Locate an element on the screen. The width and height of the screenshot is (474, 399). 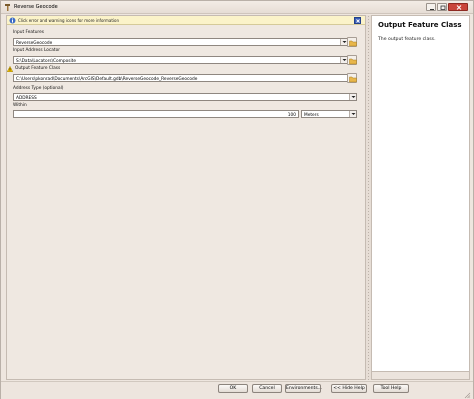
within-distance-input: 100 is located at coordinates (156, 114).